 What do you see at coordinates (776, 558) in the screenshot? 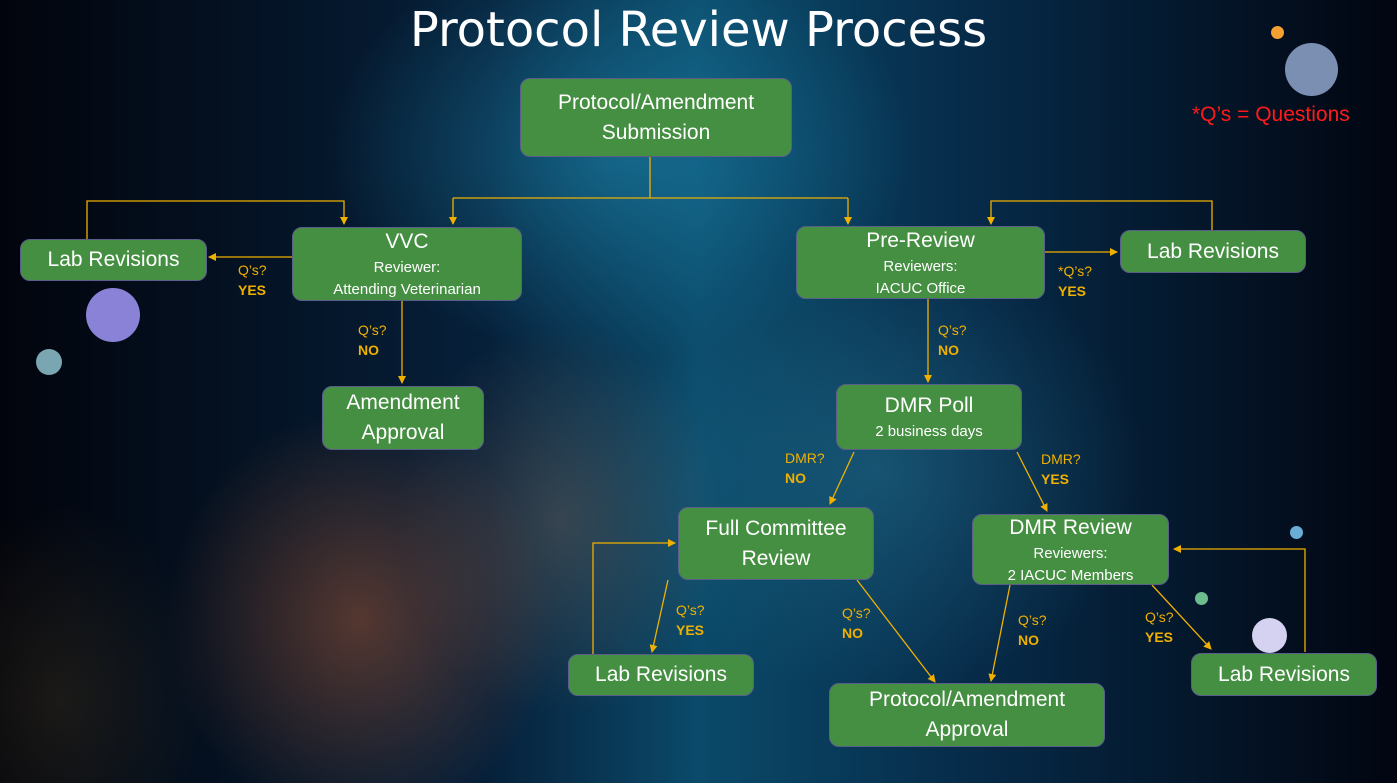
I see `node-title-line2: Review` at bounding box center [776, 558].